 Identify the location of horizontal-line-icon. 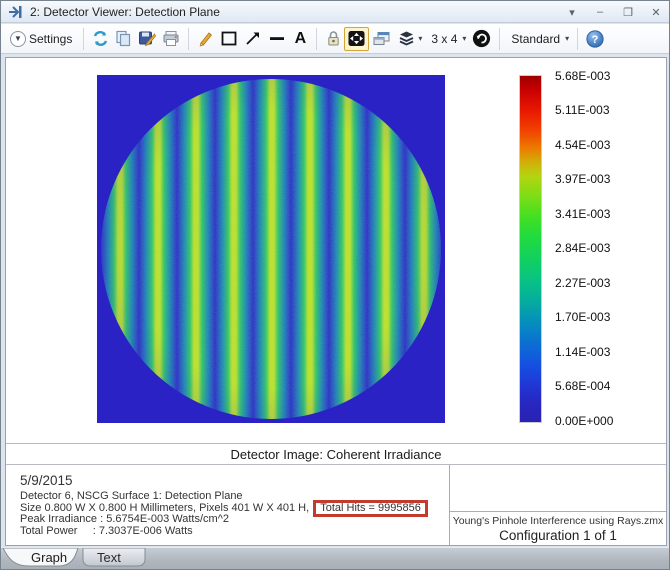
(277, 38).